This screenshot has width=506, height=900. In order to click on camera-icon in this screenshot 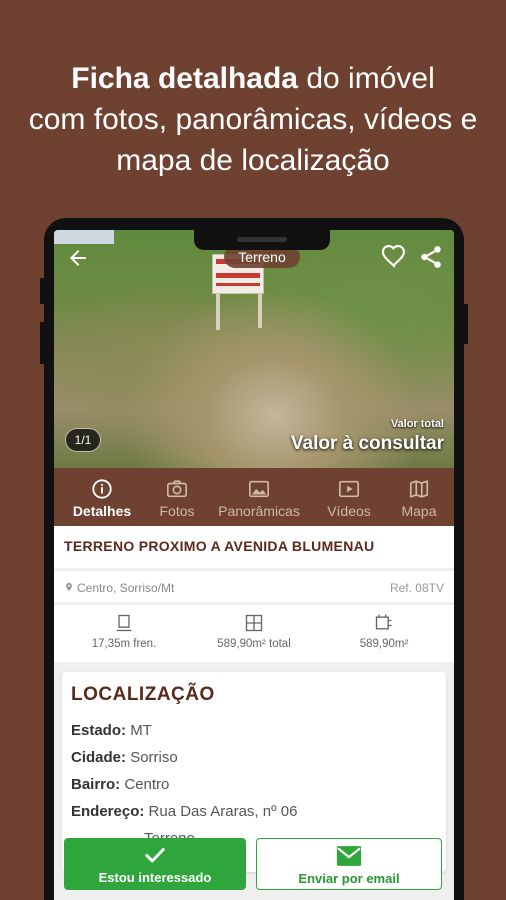, I will do `click(177, 489)`.